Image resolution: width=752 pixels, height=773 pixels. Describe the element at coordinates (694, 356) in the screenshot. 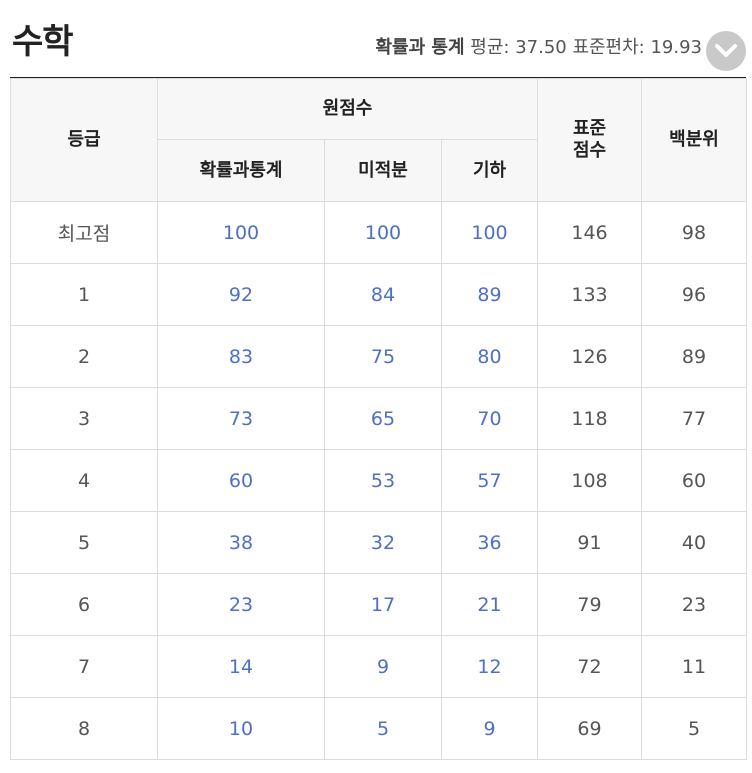

I see `cell-percentile: 89` at that location.